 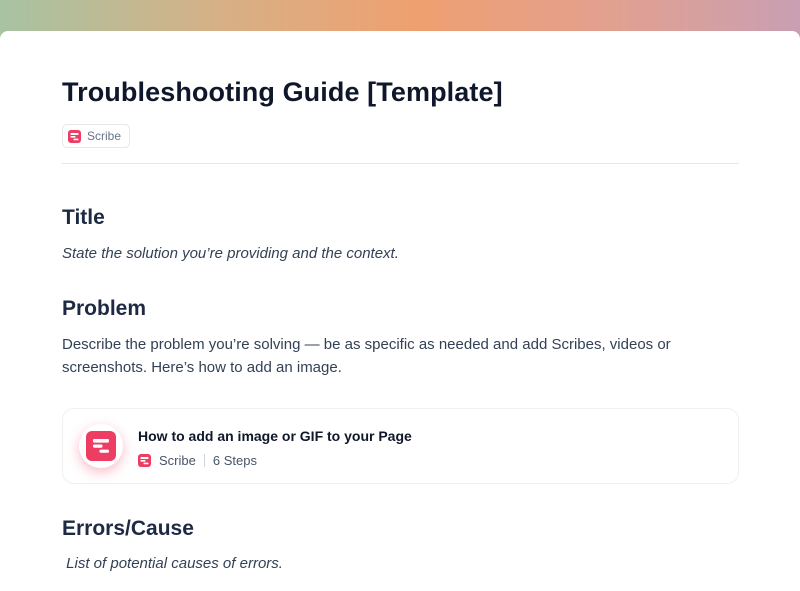 I want to click on author-chip-label: Scribe, so click(x=104, y=136).